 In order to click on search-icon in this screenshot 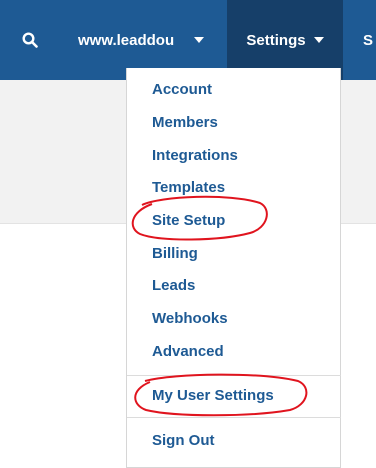, I will do `click(30, 40)`.